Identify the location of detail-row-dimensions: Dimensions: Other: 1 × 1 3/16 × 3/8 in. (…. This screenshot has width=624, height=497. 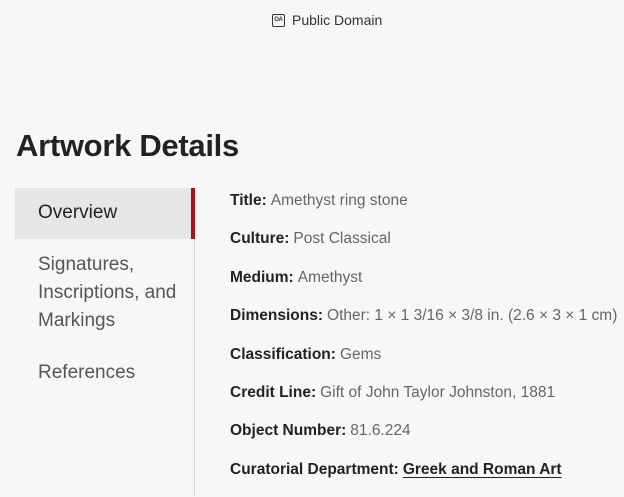
(427, 324).